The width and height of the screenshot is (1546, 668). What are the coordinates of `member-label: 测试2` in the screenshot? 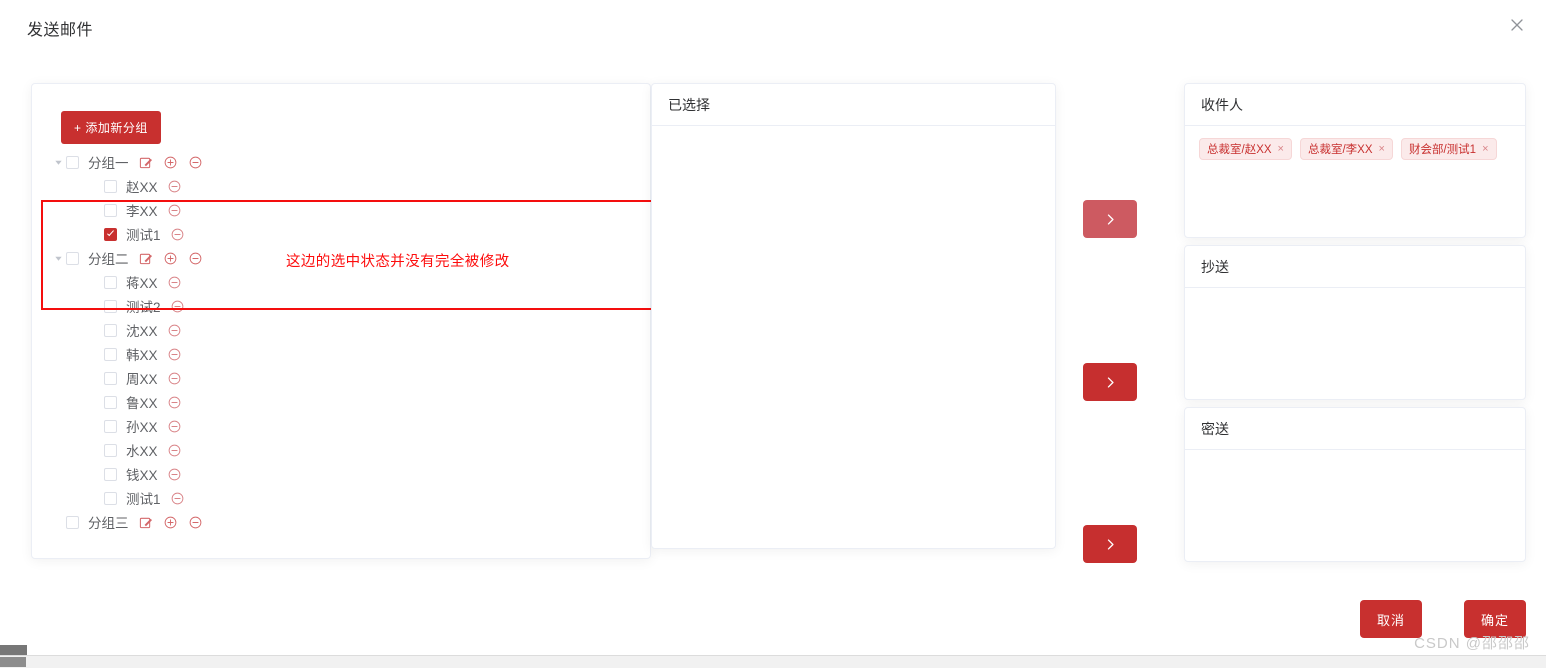 It's located at (143, 307).